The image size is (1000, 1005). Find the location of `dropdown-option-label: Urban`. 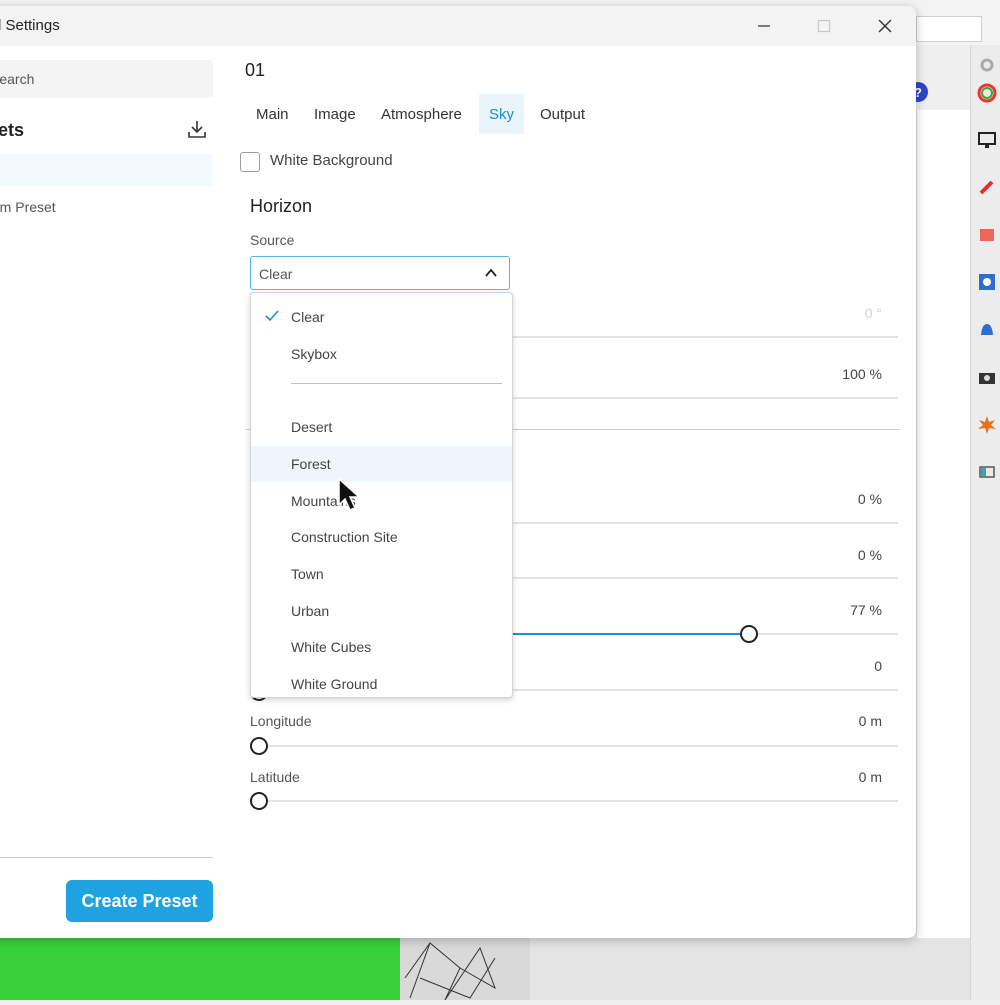

dropdown-option-label: Urban is located at coordinates (310, 611).